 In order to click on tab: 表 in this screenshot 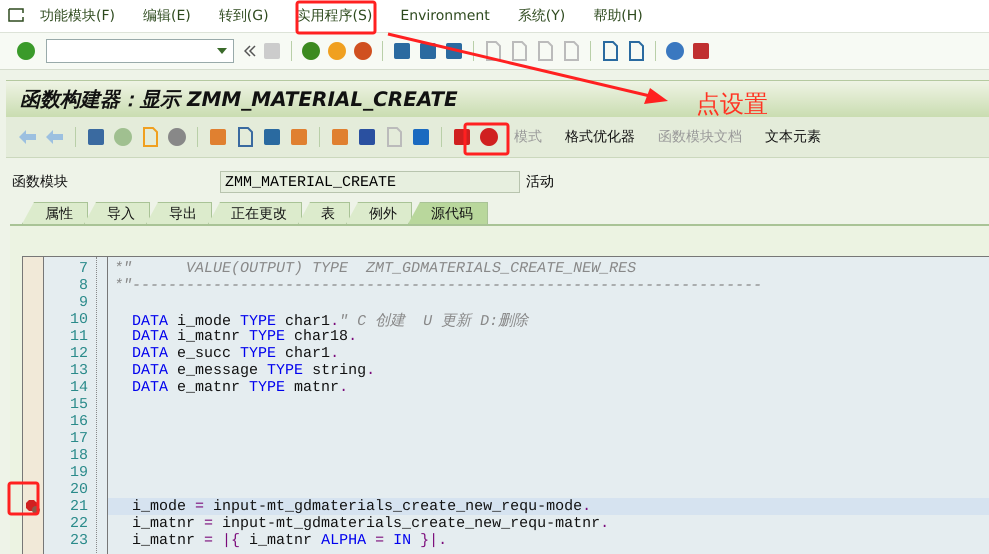, I will do `click(324, 213)`.